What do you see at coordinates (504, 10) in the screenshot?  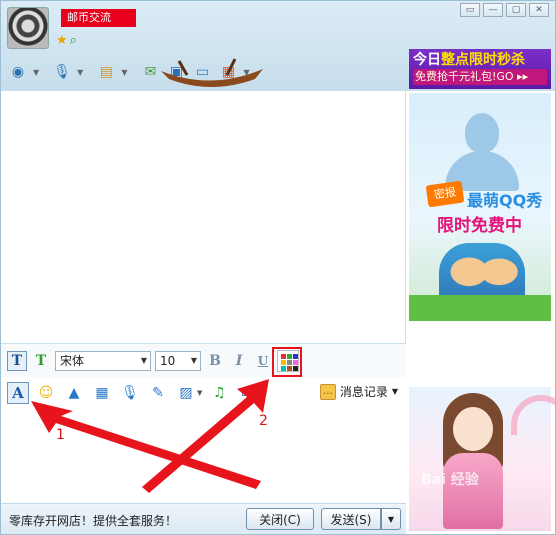 I see `window-controls: ▭ — ▢ ✕` at bounding box center [504, 10].